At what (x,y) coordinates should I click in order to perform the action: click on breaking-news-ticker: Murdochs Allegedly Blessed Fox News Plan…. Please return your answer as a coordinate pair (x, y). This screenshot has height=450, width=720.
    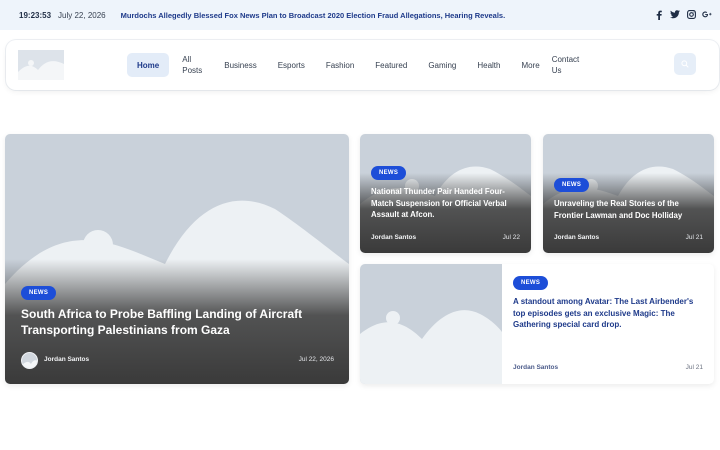
    Looking at the image, I should click on (313, 15).